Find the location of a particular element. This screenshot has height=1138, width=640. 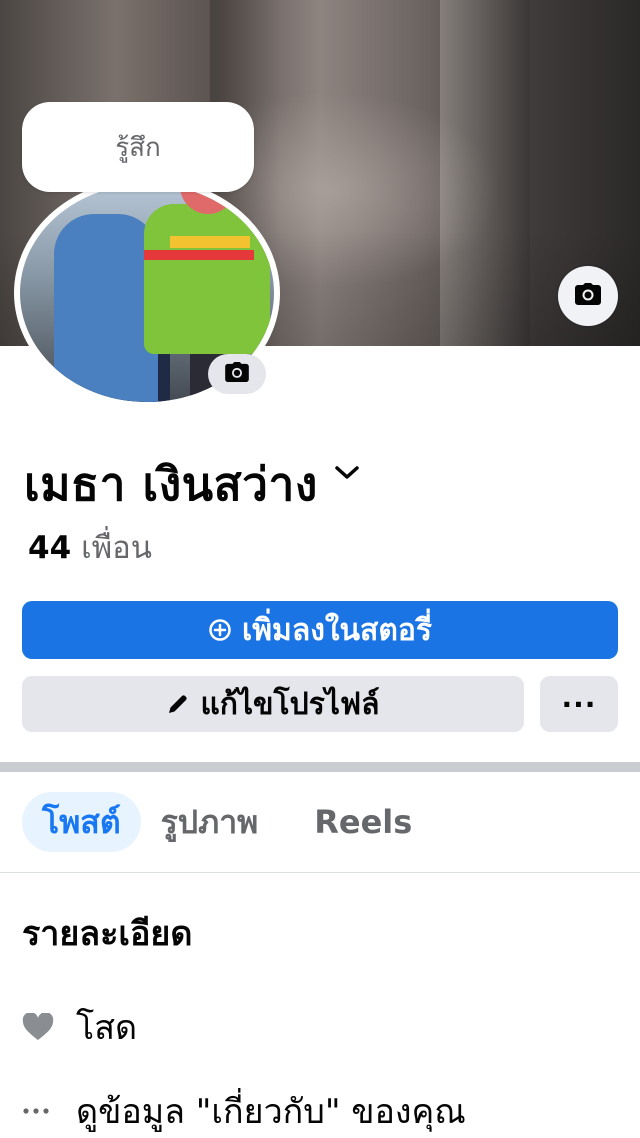

heart-icon is located at coordinates (42, 1027).